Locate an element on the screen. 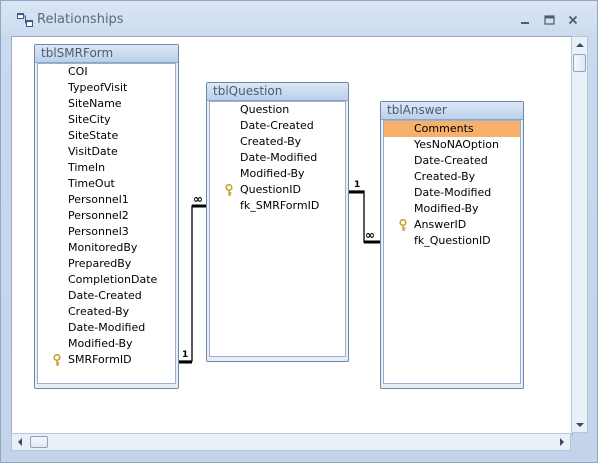  relationships-icon is located at coordinates (25, 20).